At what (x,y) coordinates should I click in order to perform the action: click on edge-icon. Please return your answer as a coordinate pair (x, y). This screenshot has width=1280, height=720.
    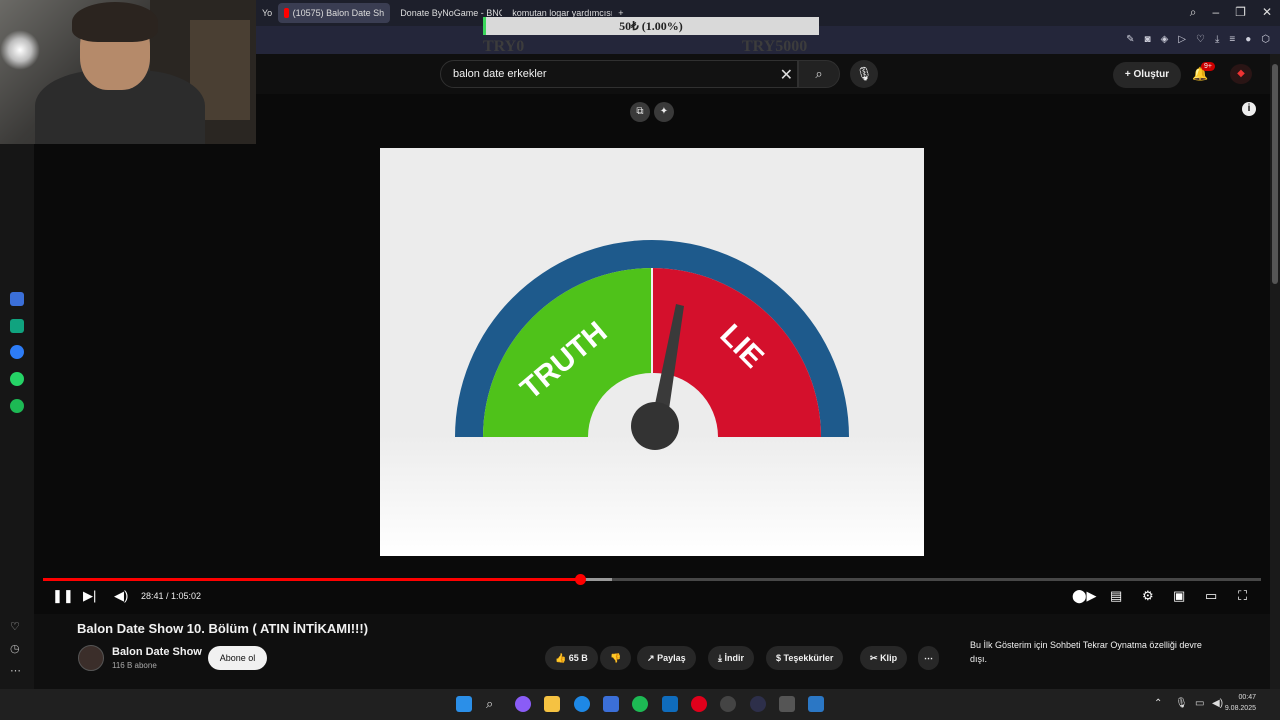
    Looking at the image, I should click on (582, 704).